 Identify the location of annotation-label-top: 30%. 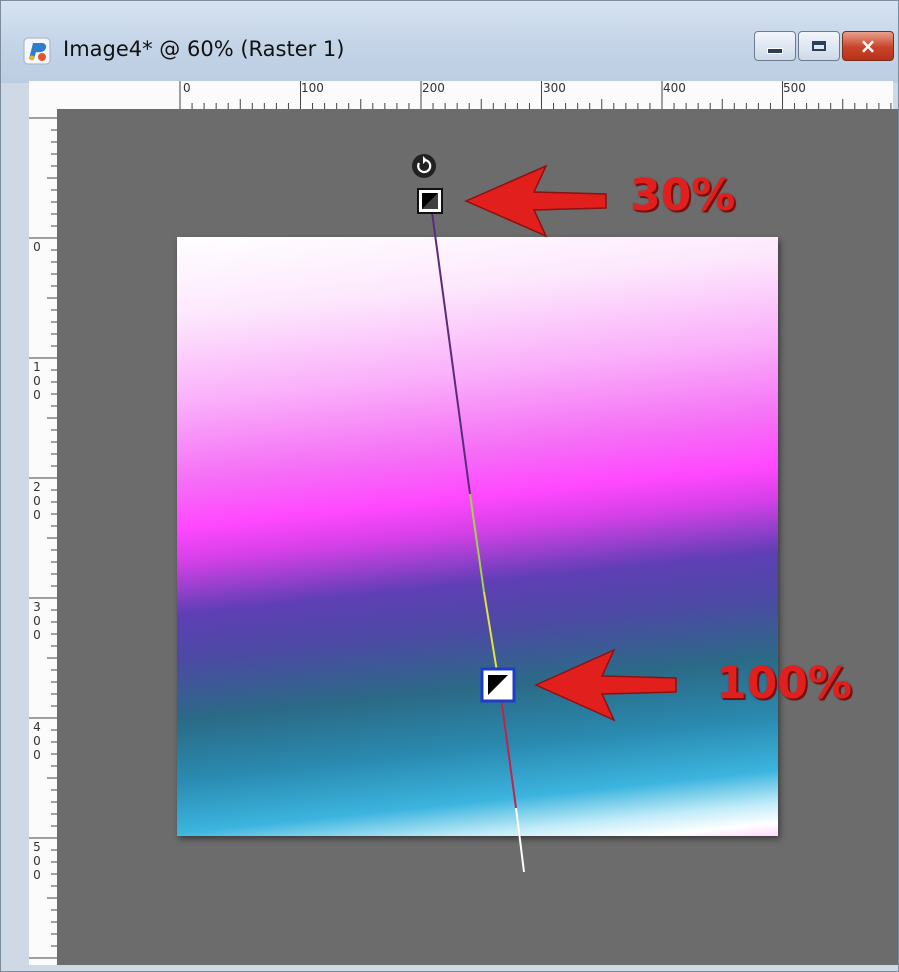
(683, 195).